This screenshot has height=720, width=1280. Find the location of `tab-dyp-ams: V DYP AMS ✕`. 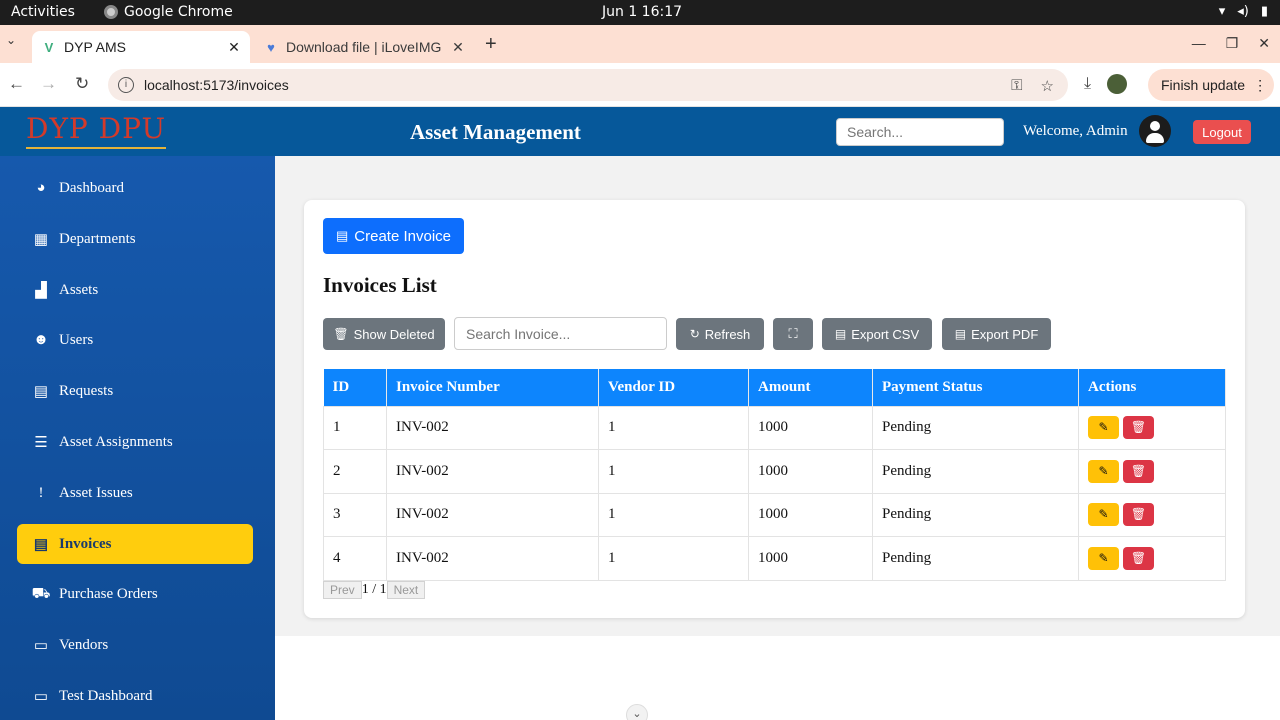

tab-dyp-ams: V DYP AMS ✕ is located at coordinates (141, 47).